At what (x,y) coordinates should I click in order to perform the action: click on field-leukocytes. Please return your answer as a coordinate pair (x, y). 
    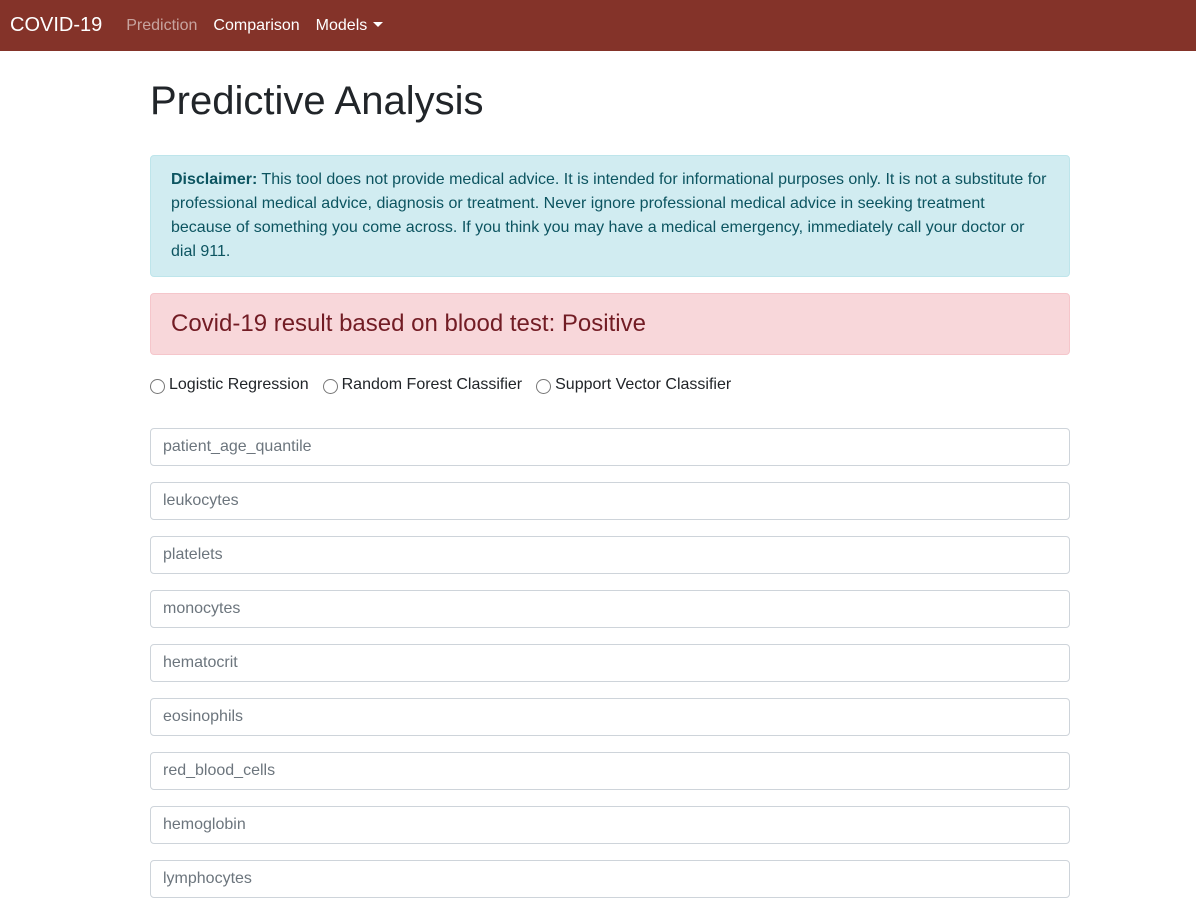
    Looking at the image, I should click on (610, 501).